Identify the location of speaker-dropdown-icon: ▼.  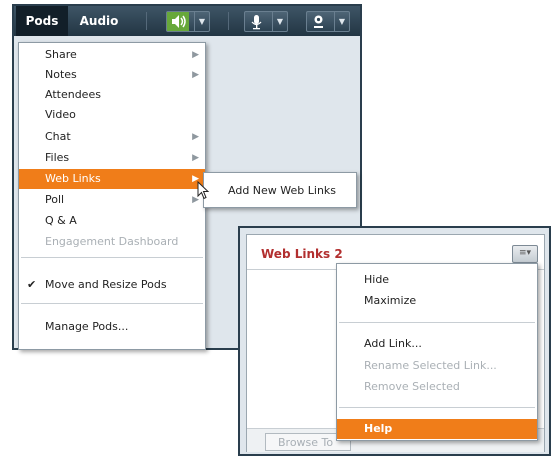
(201, 21).